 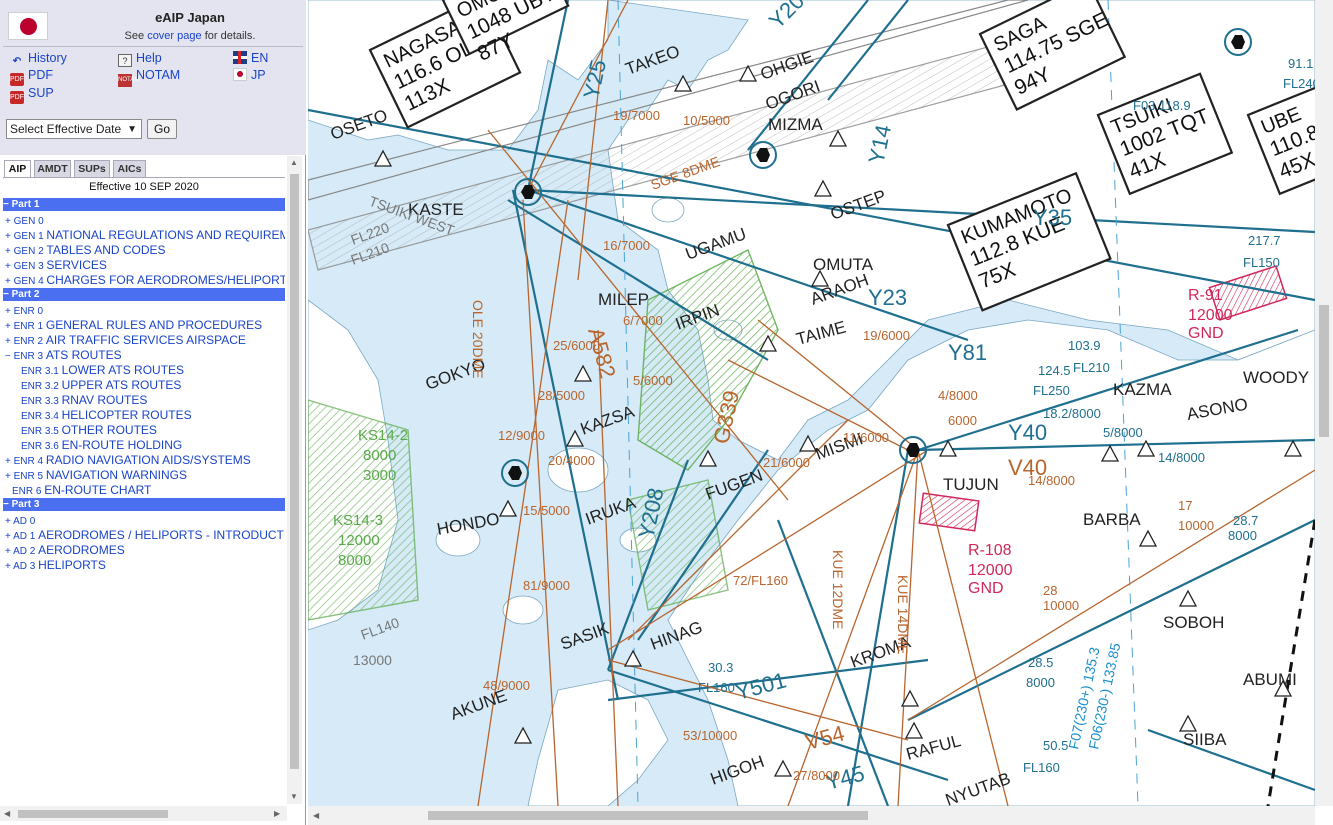 I want to click on toc-item-label: TABLES AND CODES, so click(x=106, y=250).